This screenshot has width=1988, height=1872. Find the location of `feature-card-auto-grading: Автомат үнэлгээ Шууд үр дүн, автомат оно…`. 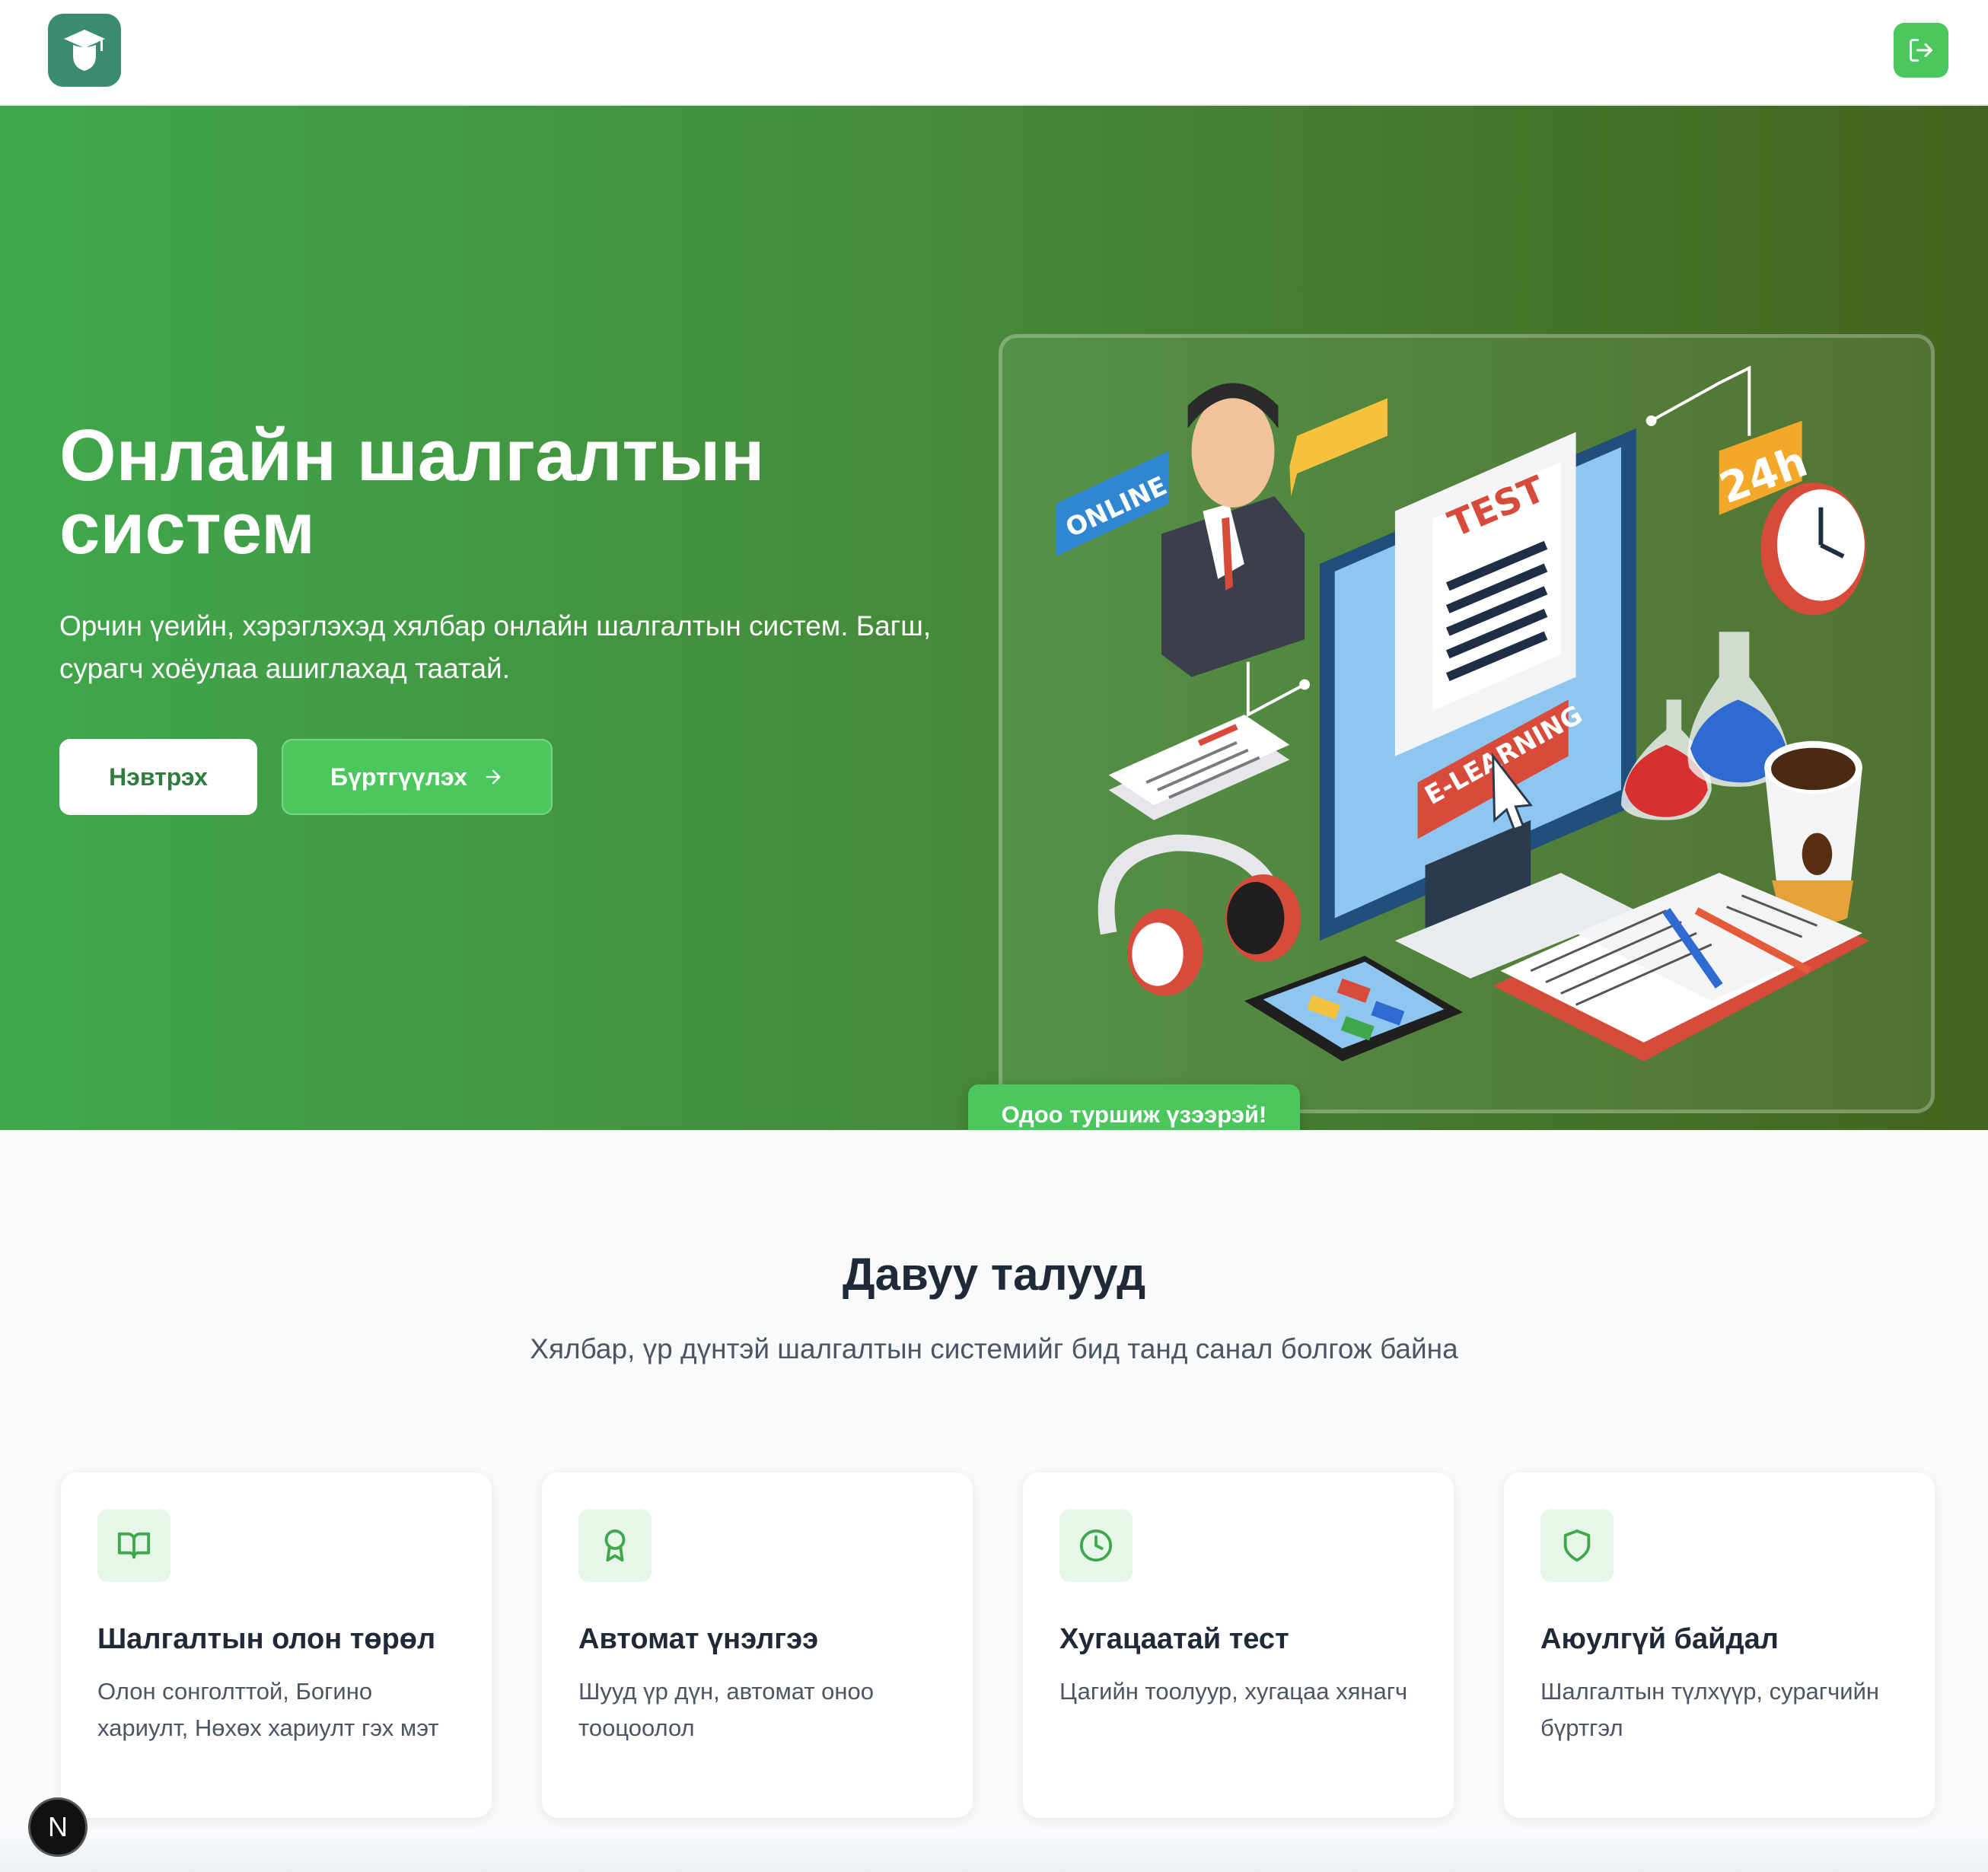

feature-card-auto-grading: Автомат үнэлгээ Шууд үр дүн, автомат оно… is located at coordinates (758, 1645).